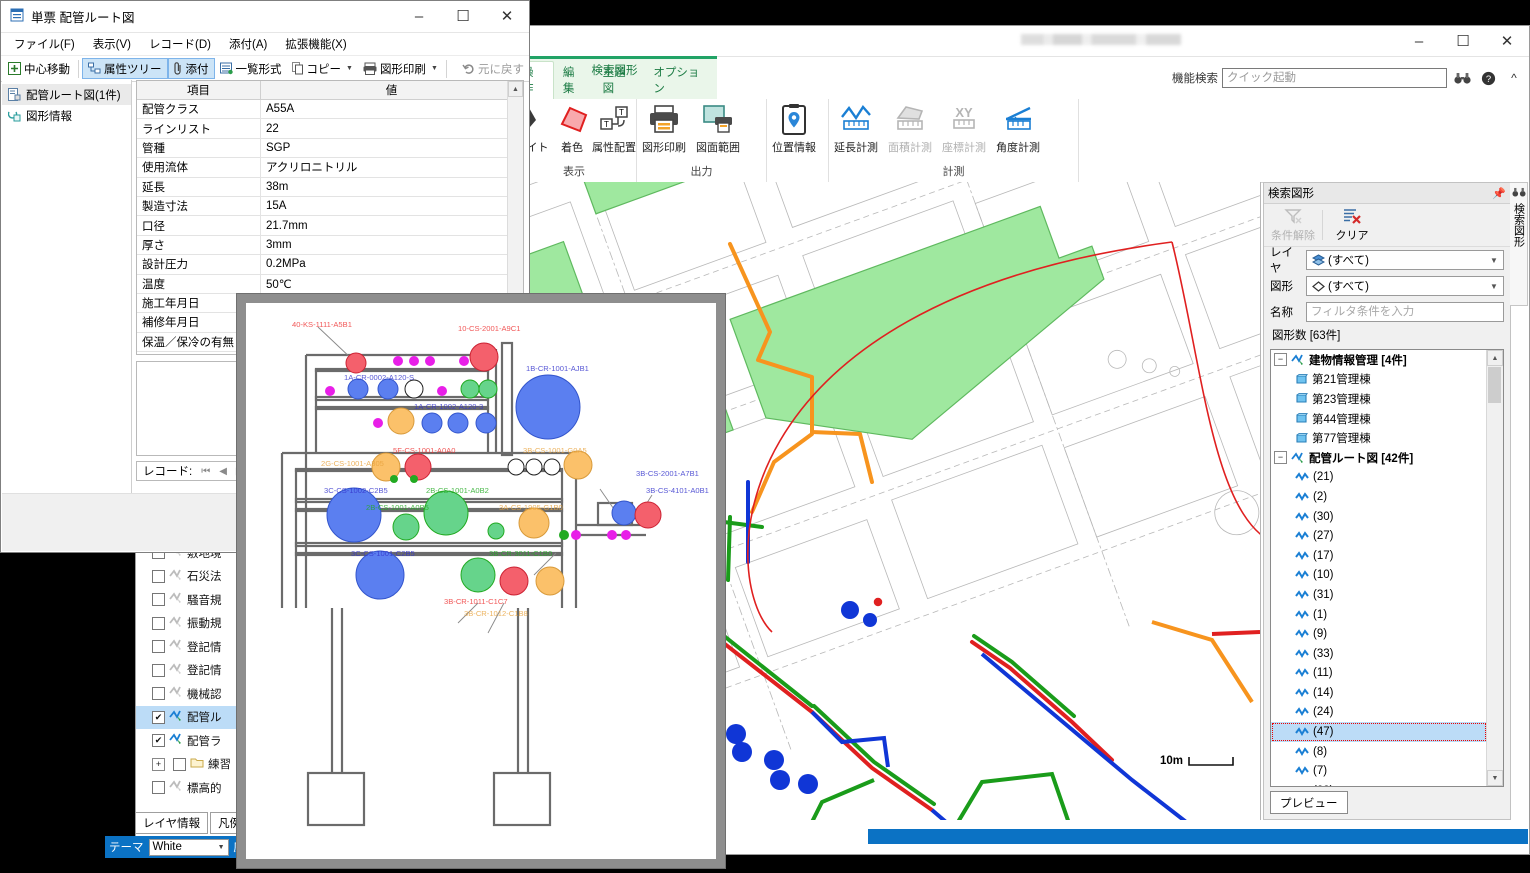  I want to click on menu-item-2: レコード(D), so click(180, 44).